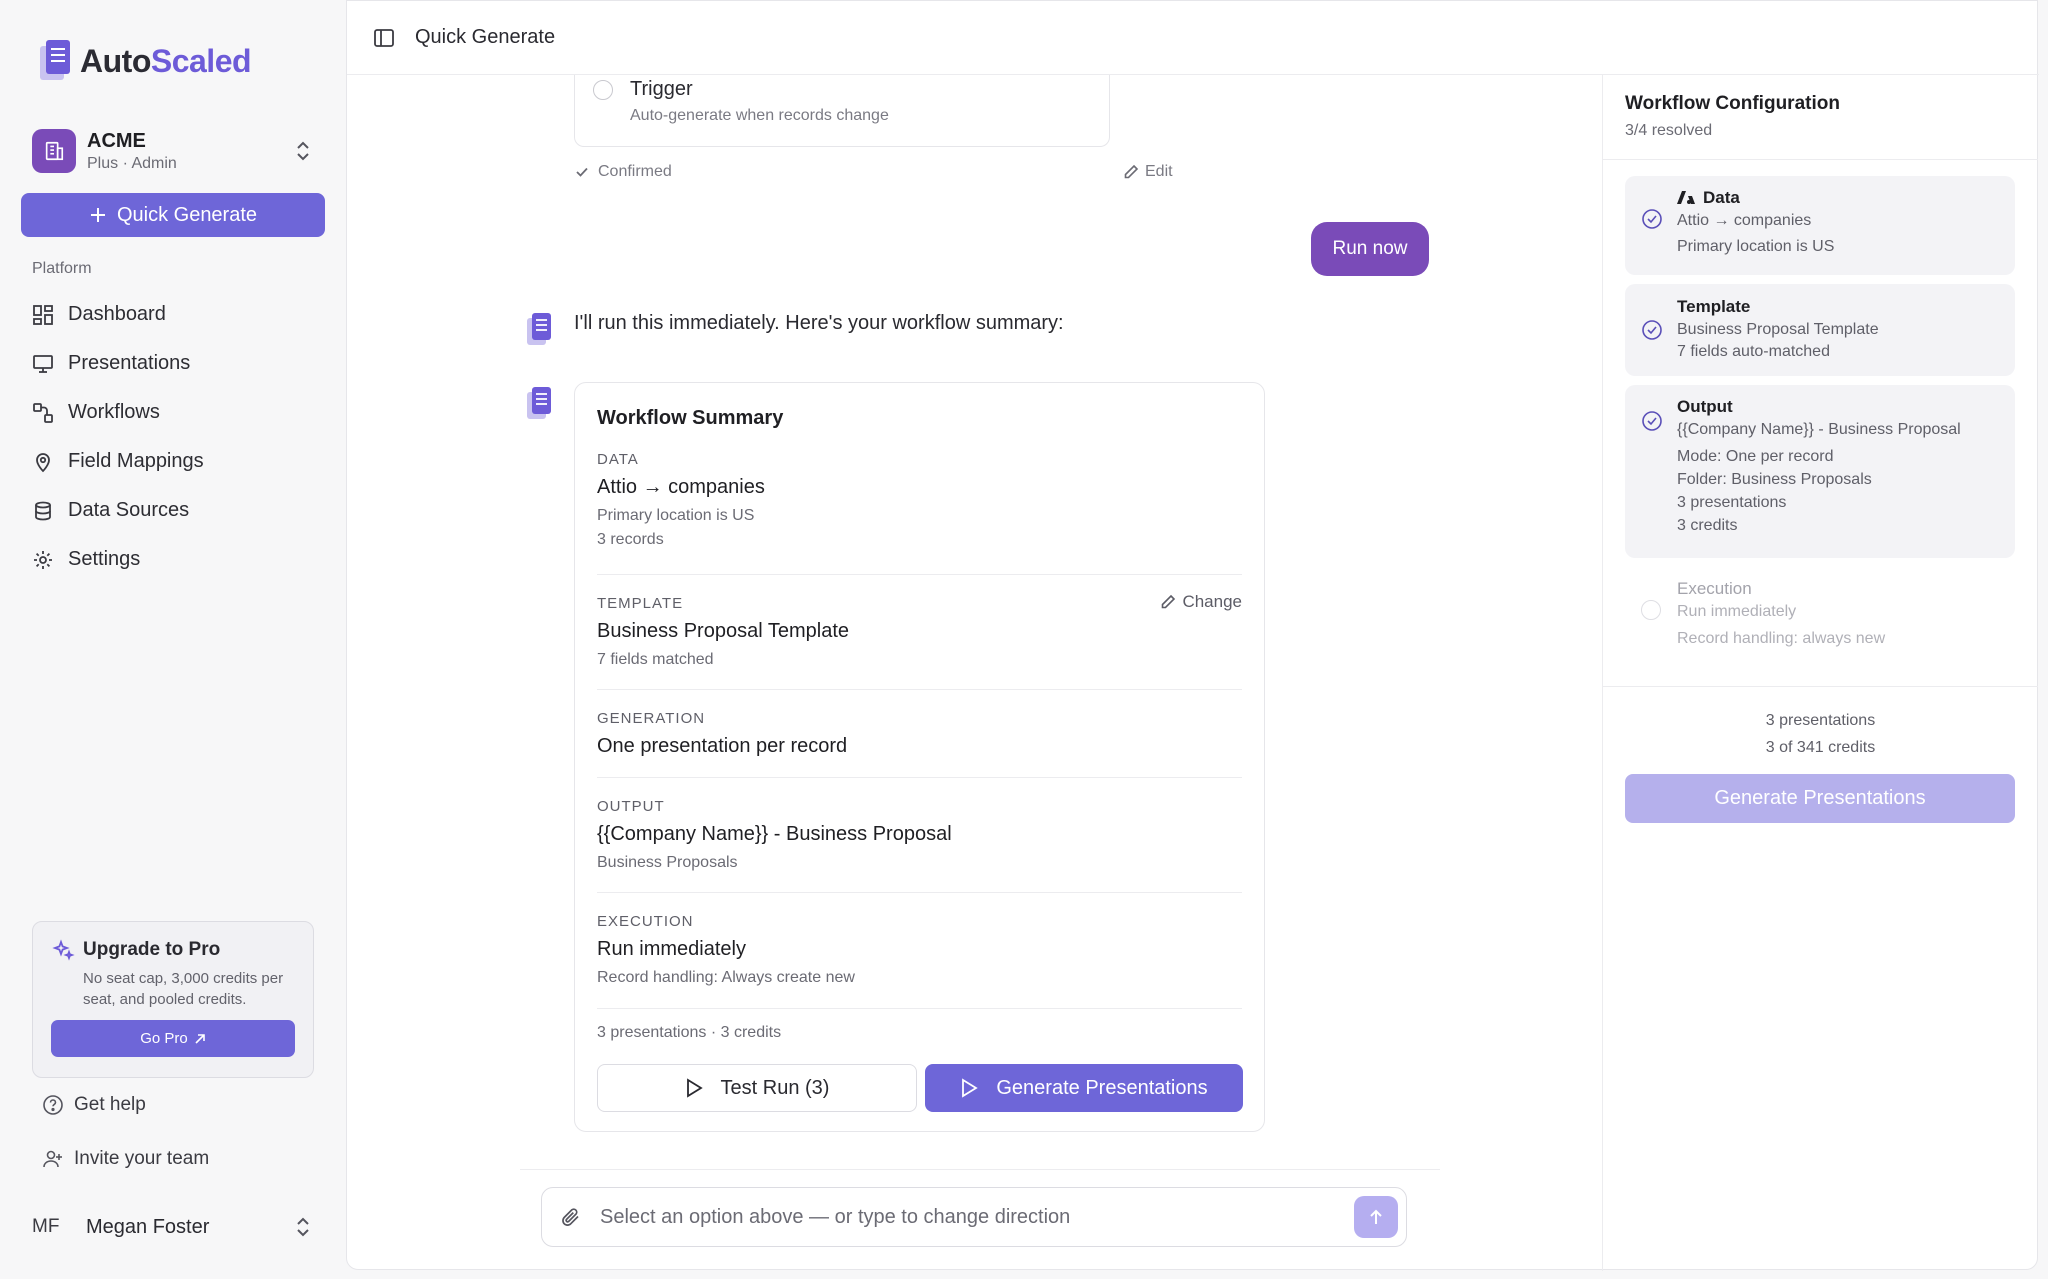 The image size is (2048, 1279). What do you see at coordinates (43, 510) in the screenshot?
I see `database-icon` at bounding box center [43, 510].